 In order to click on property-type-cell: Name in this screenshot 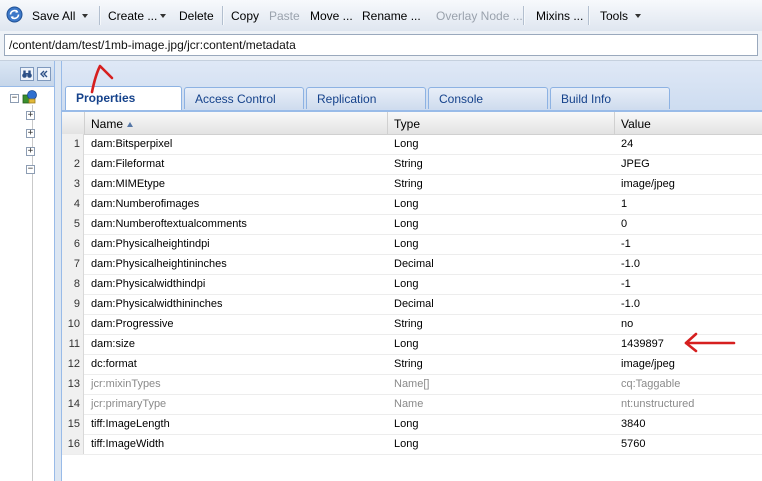, I will do `click(501, 404)`.